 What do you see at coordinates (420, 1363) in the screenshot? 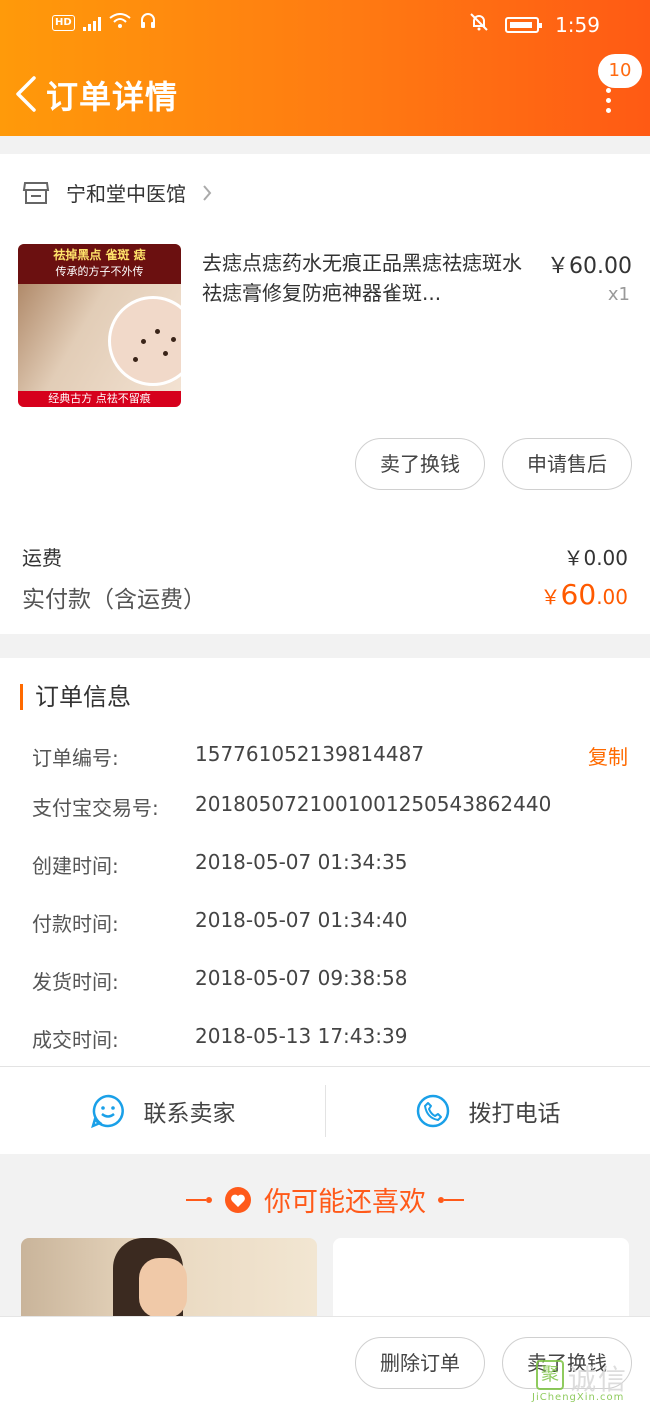
I see `delete-order-button: 删除订单` at bounding box center [420, 1363].